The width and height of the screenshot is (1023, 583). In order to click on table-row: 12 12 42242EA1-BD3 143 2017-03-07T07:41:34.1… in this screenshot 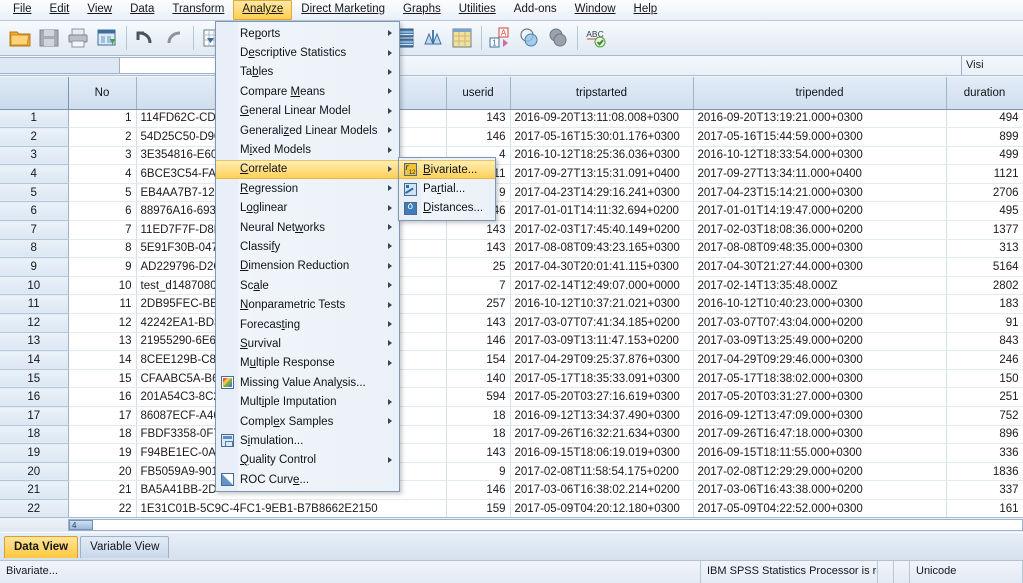, I will do `click(511, 323)`.